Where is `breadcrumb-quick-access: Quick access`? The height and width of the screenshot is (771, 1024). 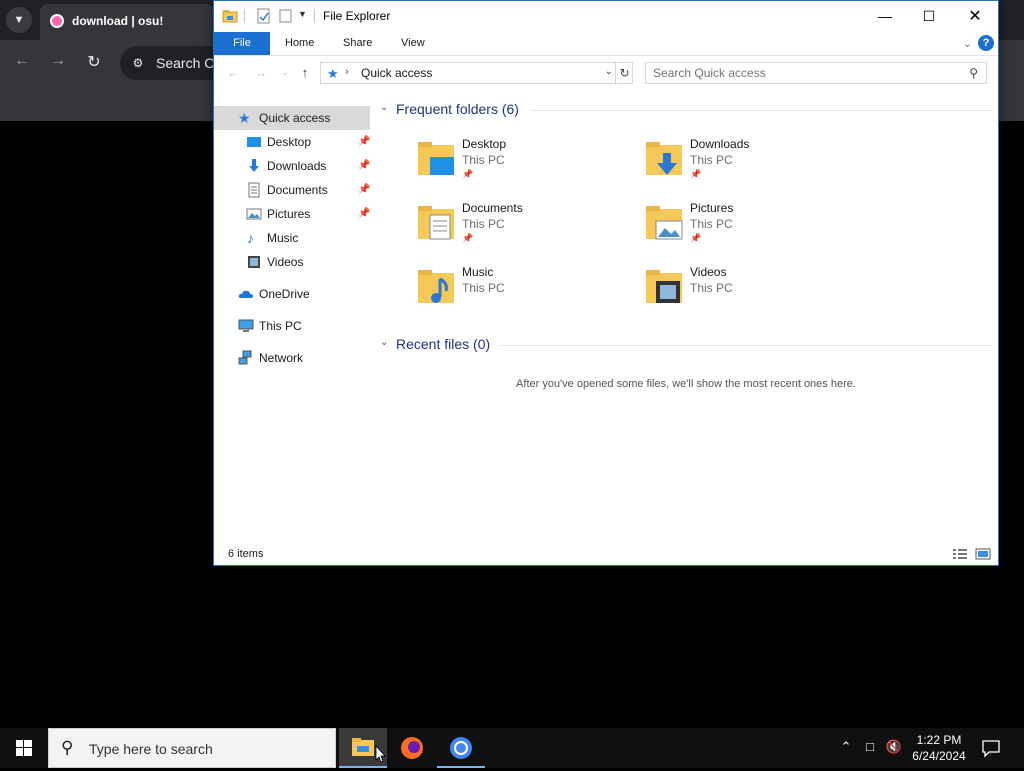
breadcrumb-quick-access: Quick access is located at coordinates (396, 73).